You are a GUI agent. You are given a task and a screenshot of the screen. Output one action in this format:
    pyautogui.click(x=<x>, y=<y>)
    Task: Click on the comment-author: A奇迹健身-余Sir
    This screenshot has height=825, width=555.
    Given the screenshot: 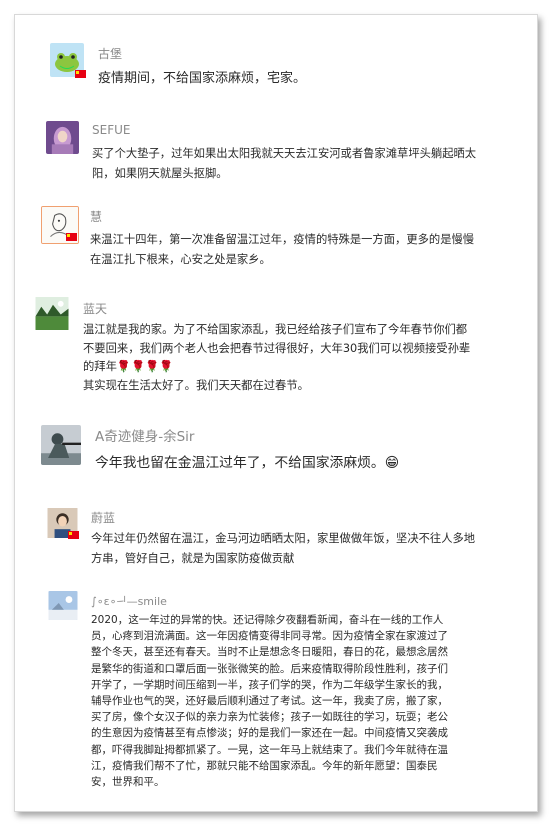 What is the action you would take?
    pyautogui.click(x=144, y=435)
    